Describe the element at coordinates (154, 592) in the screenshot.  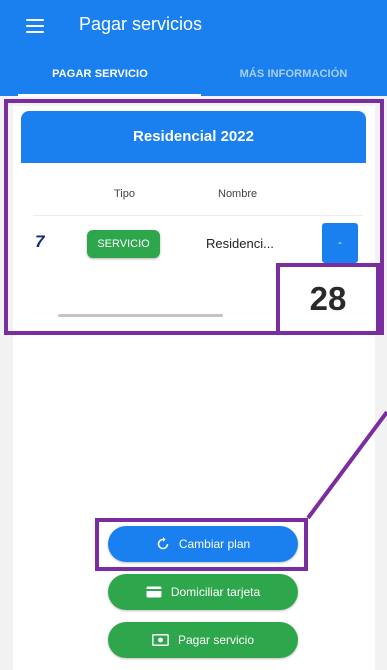
I see `credit-card-icon` at that location.